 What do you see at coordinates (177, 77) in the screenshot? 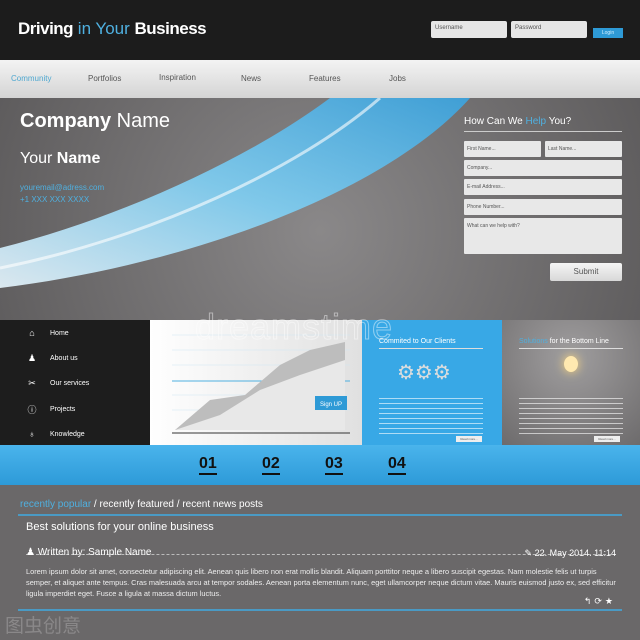
I see `nav-inspiration: Inspiration` at bounding box center [177, 77].